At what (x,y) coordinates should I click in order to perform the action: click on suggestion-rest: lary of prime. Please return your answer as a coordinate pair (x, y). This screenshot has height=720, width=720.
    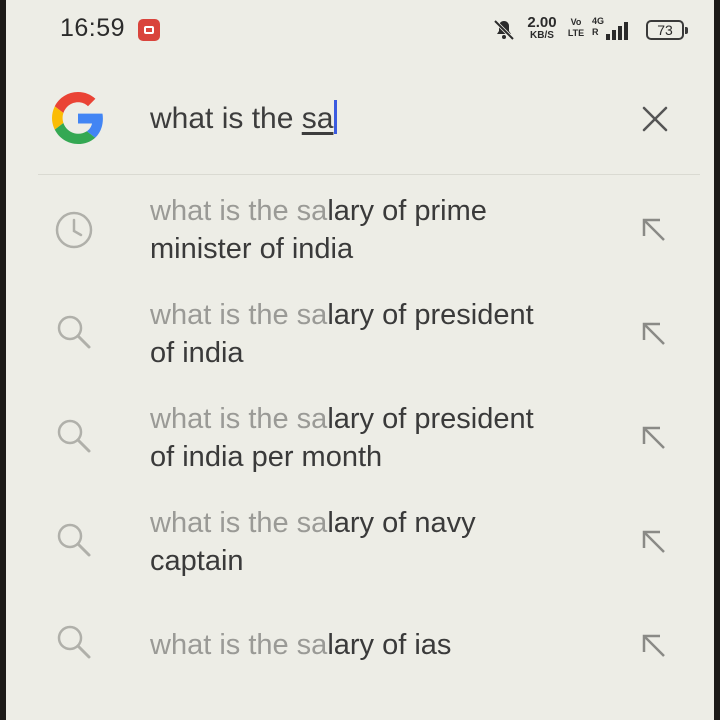
    Looking at the image, I should click on (407, 211).